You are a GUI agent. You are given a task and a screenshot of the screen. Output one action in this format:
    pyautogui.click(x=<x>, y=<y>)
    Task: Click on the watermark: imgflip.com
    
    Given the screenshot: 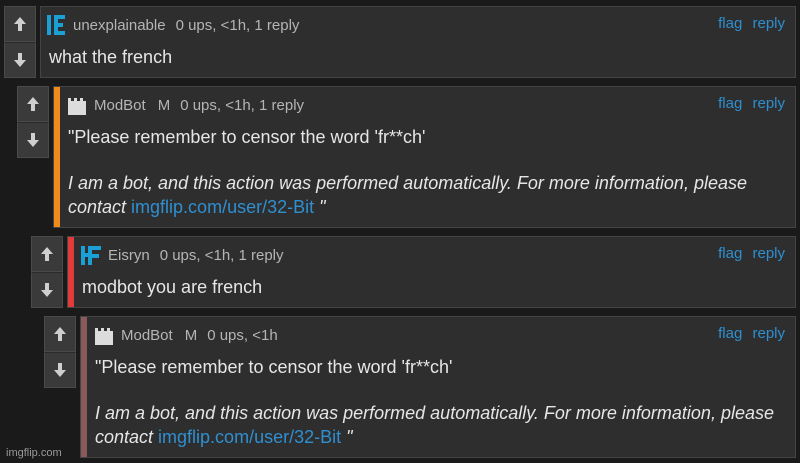 What is the action you would take?
    pyautogui.click(x=34, y=453)
    